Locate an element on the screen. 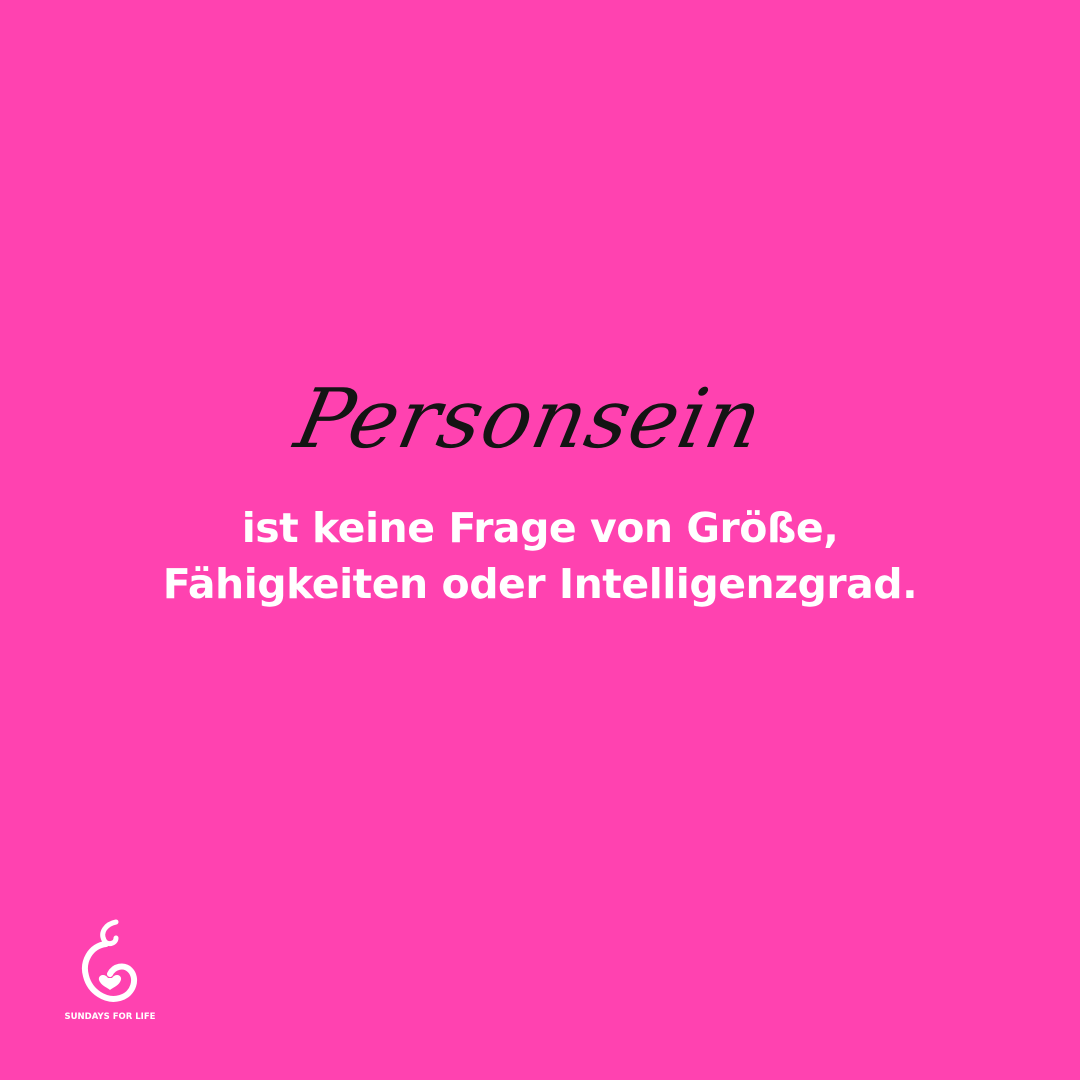 The image size is (1080, 1080). headline-line-2: Fähigkeiten oder Intelligenzgrad. is located at coordinates (540, 584).